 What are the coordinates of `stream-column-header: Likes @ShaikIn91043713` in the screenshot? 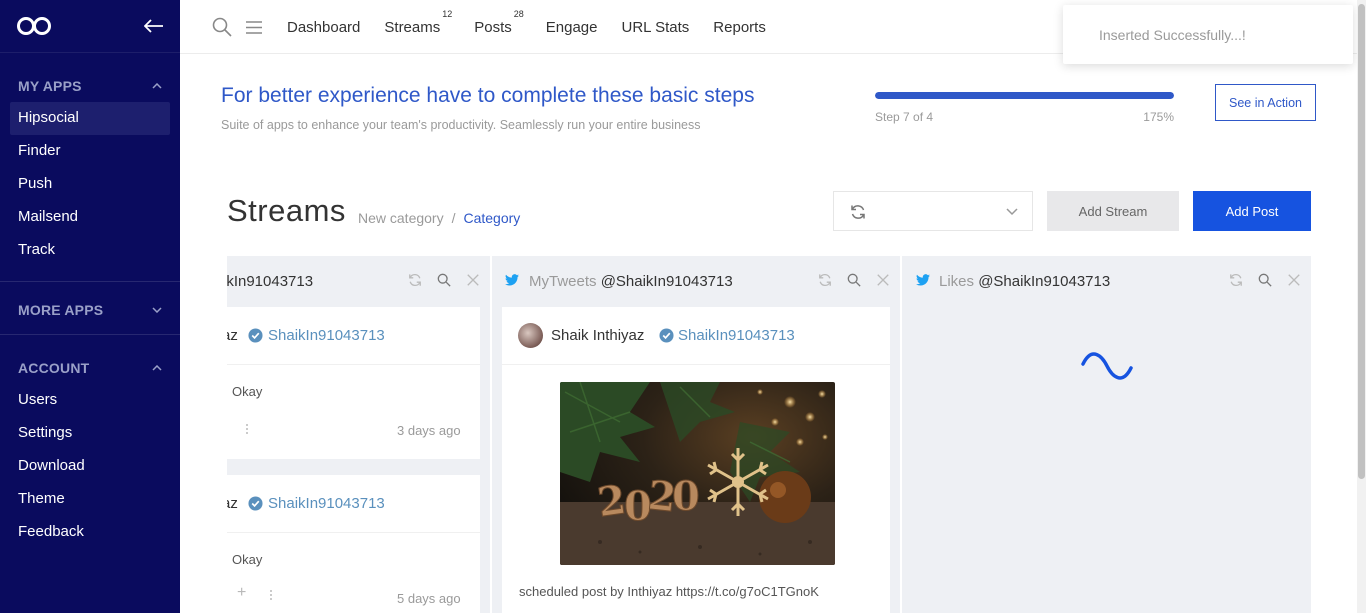 It's located at (1106, 281).